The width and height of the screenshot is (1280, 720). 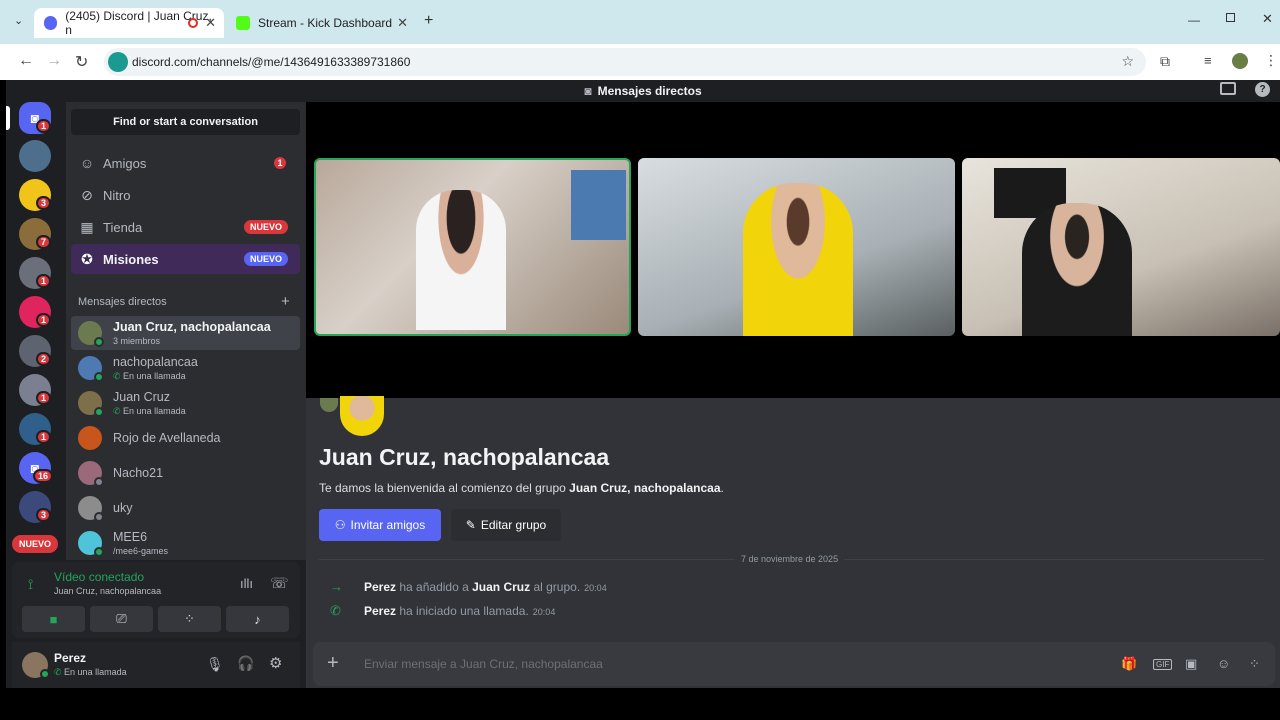 What do you see at coordinates (44, 359) in the screenshot?
I see `server-badge: 2` at bounding box center [44, 359].